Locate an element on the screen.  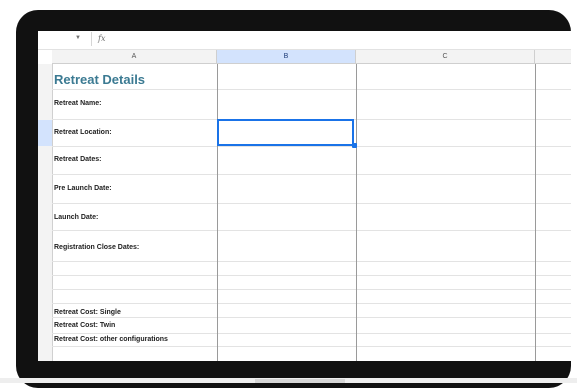
column-header-b: B is located at coordinates (286, 57).